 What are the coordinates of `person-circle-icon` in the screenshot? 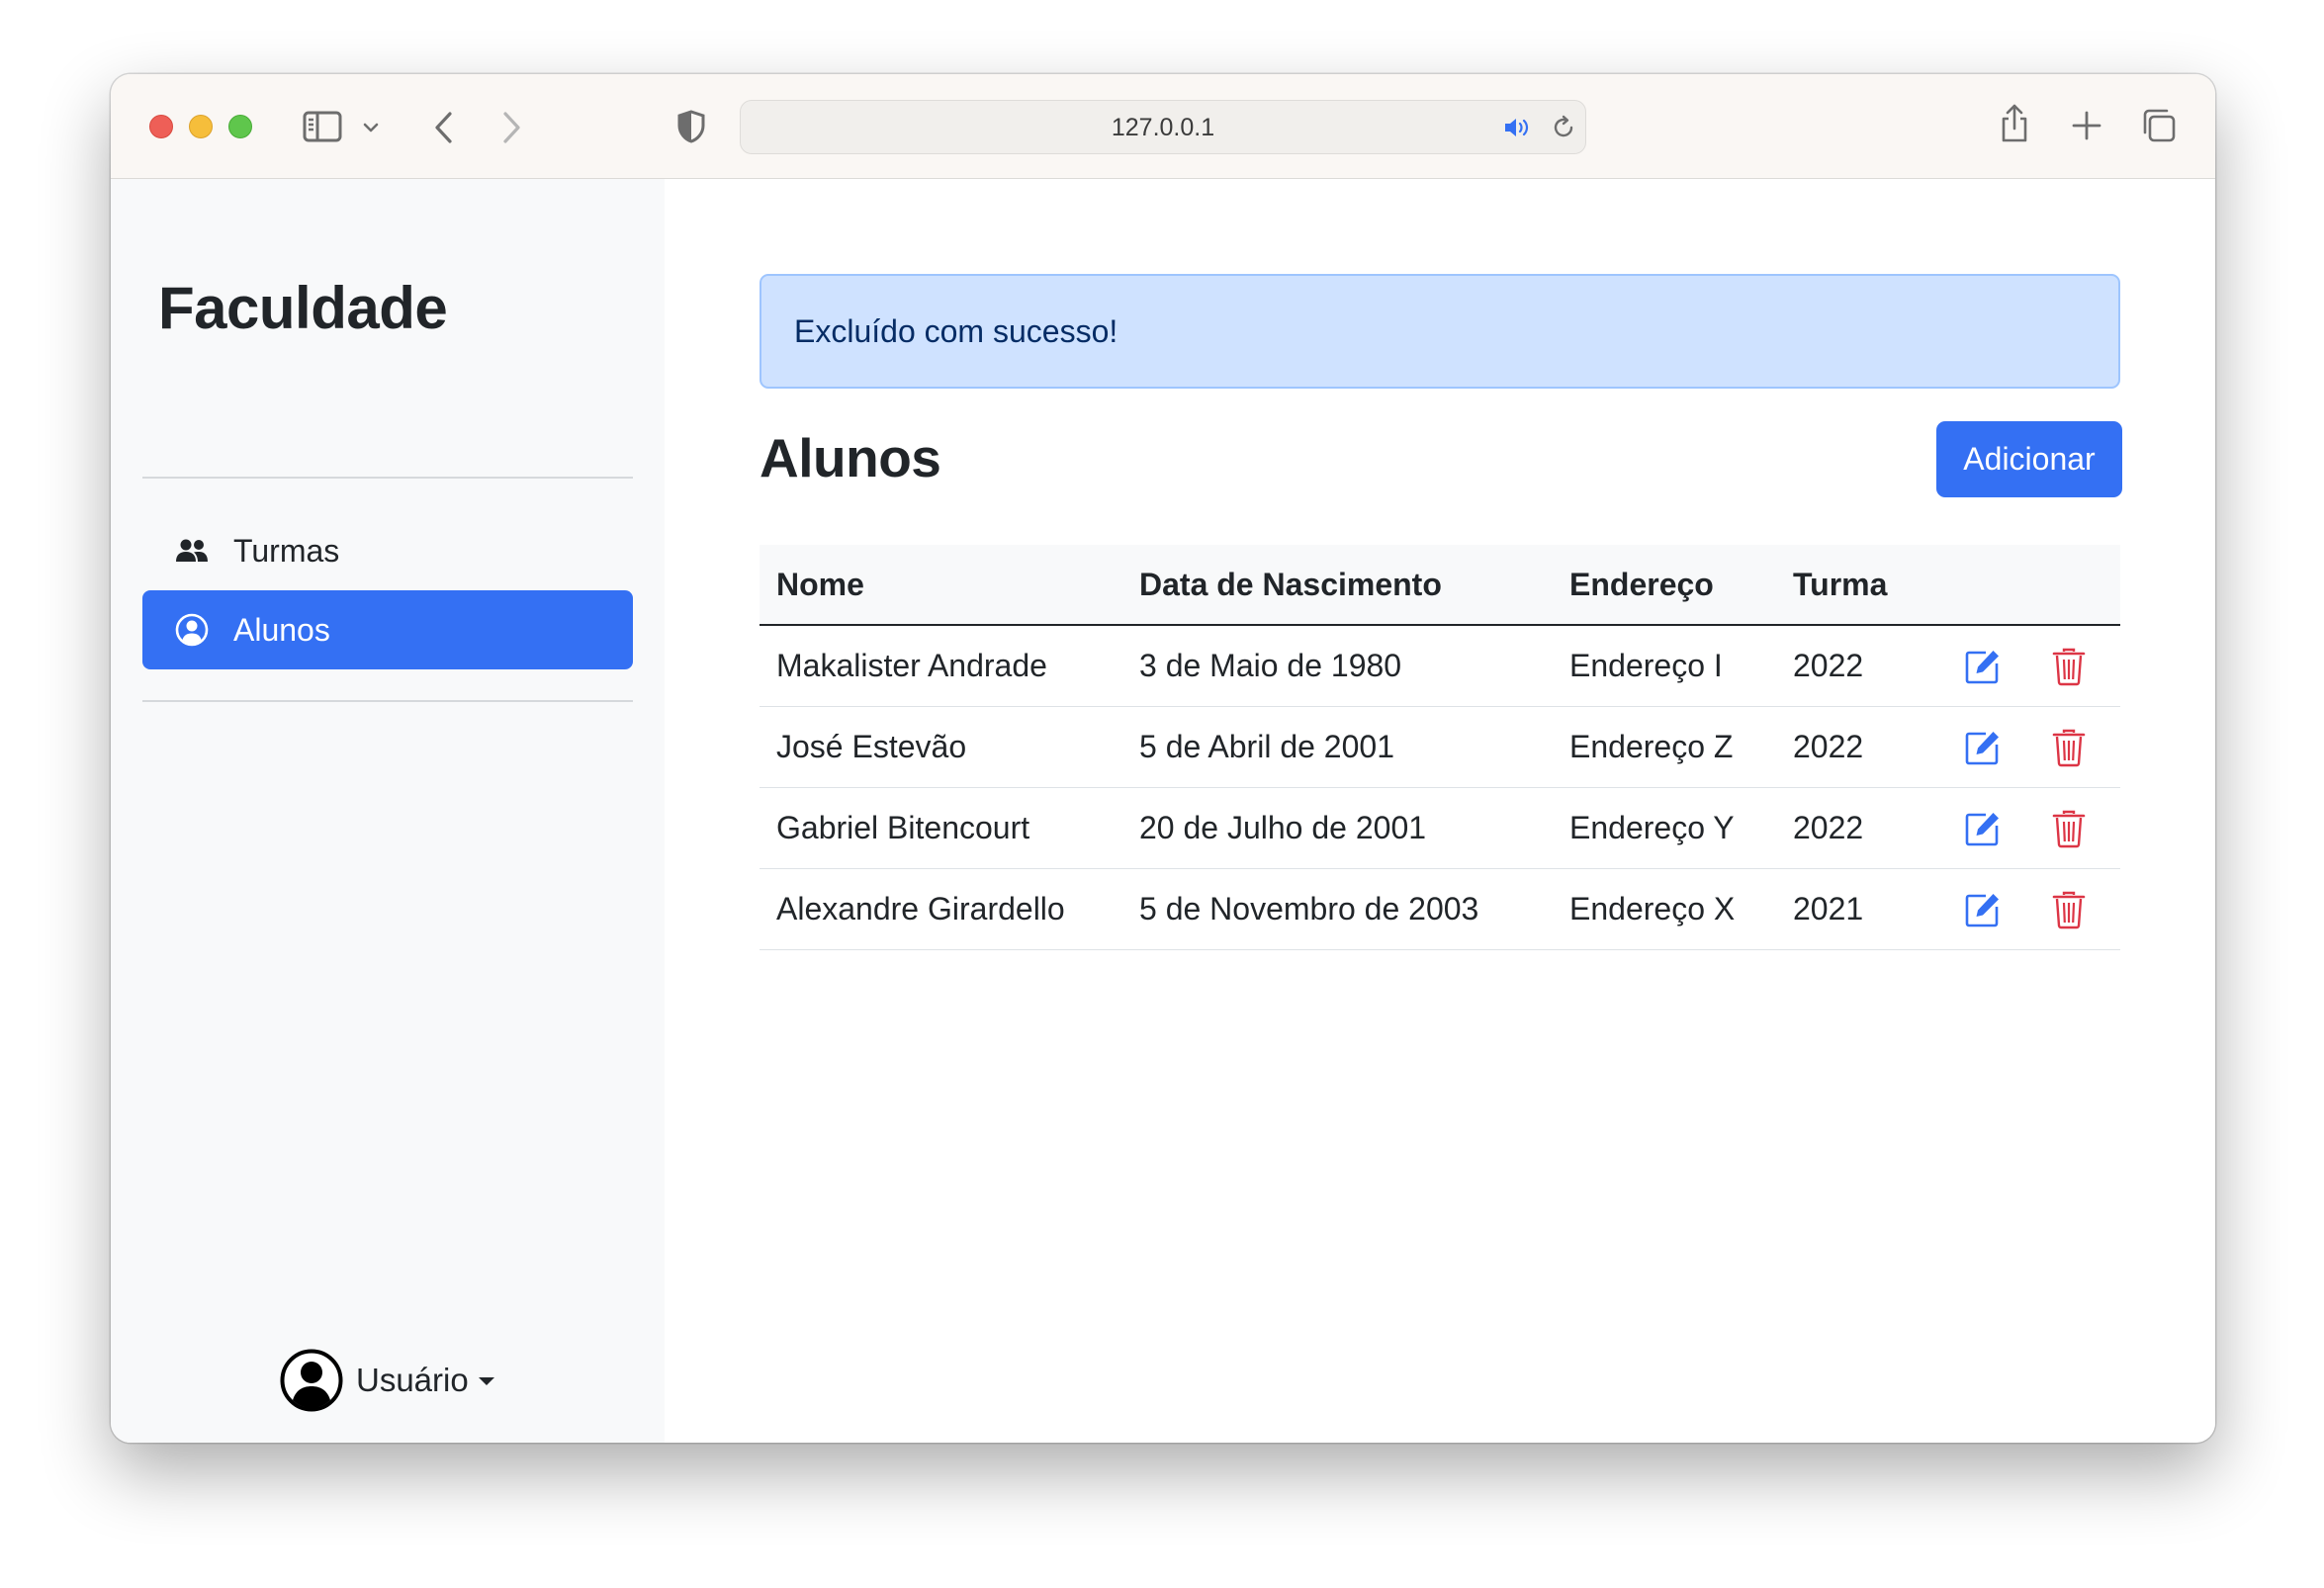 It's located at (192, 630).